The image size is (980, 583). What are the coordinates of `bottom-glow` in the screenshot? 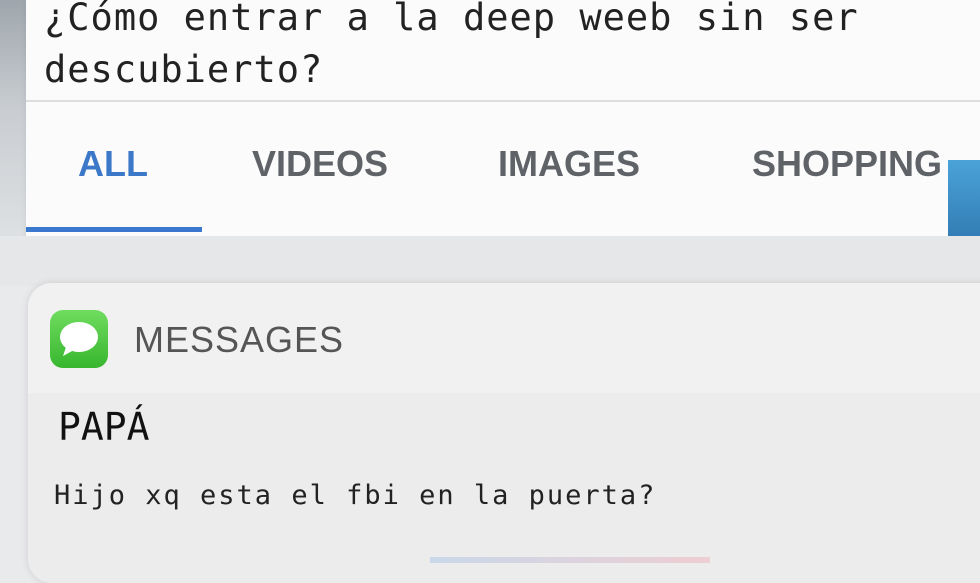 It's located at (570, 560).